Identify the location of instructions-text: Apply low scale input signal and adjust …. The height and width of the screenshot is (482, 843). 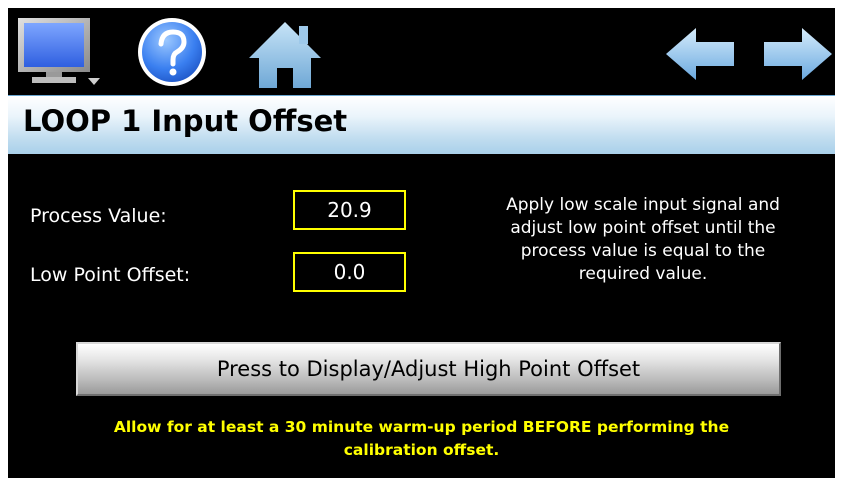
(641, 240).